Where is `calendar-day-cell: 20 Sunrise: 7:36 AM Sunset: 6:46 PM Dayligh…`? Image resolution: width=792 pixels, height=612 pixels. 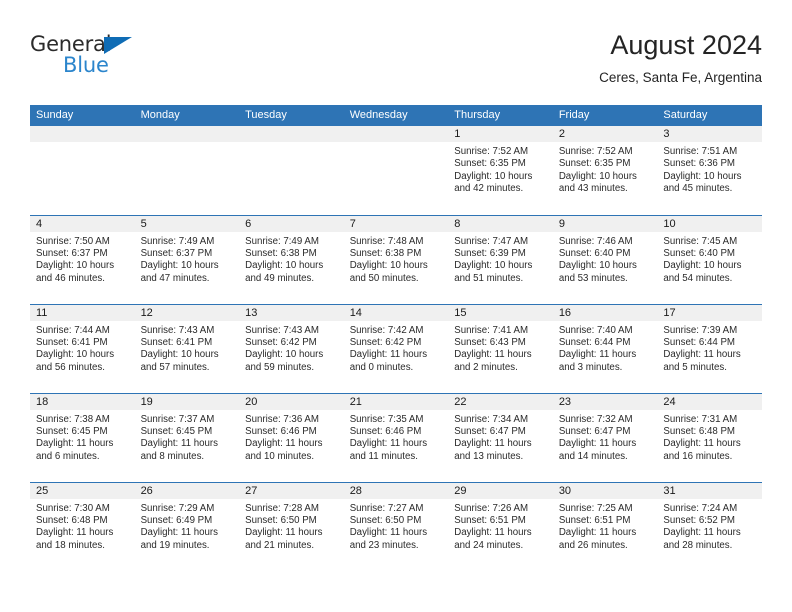
calendar-day-cell: 20 Sunrise: 7:36 AM Sunset: 6:46 PM Dayligh… is located at coordinates (291, 437).